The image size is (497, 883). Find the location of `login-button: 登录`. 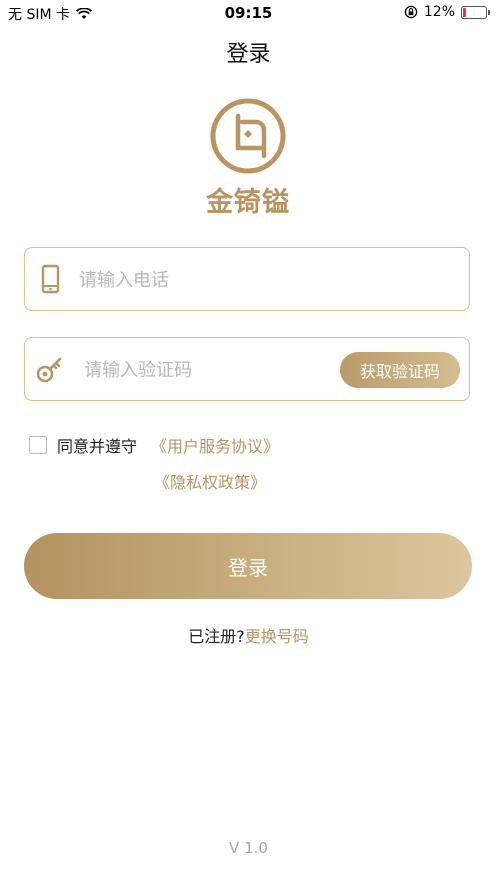

login-button: 登录 is located at coordinates (248, 566).